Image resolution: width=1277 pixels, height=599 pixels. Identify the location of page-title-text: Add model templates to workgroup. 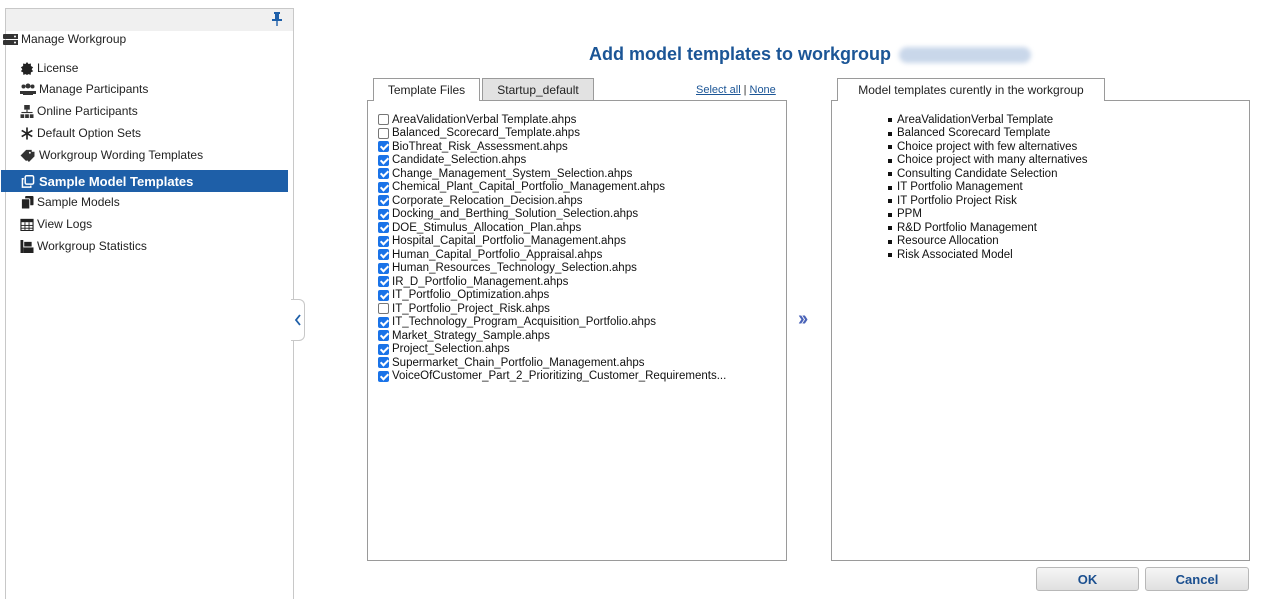
(740, 54).